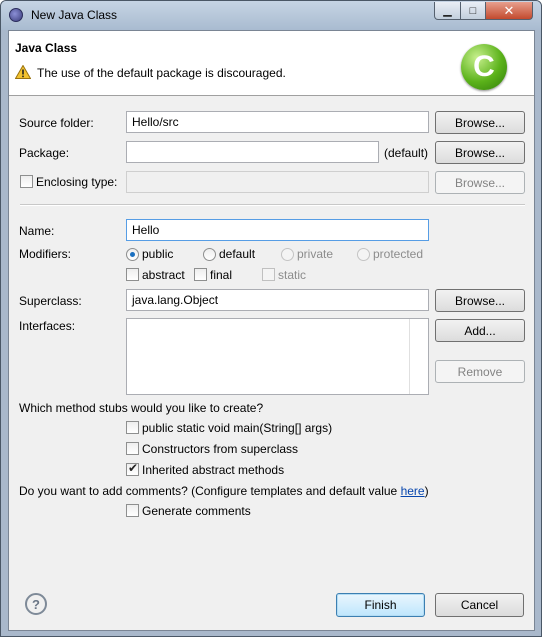 This screenshot has height=637, width=542. What do you see at coordinates (480, 371) in the screenshot?
I see `interfaces-remove-button: Remove` at bounding box center [480, 371].